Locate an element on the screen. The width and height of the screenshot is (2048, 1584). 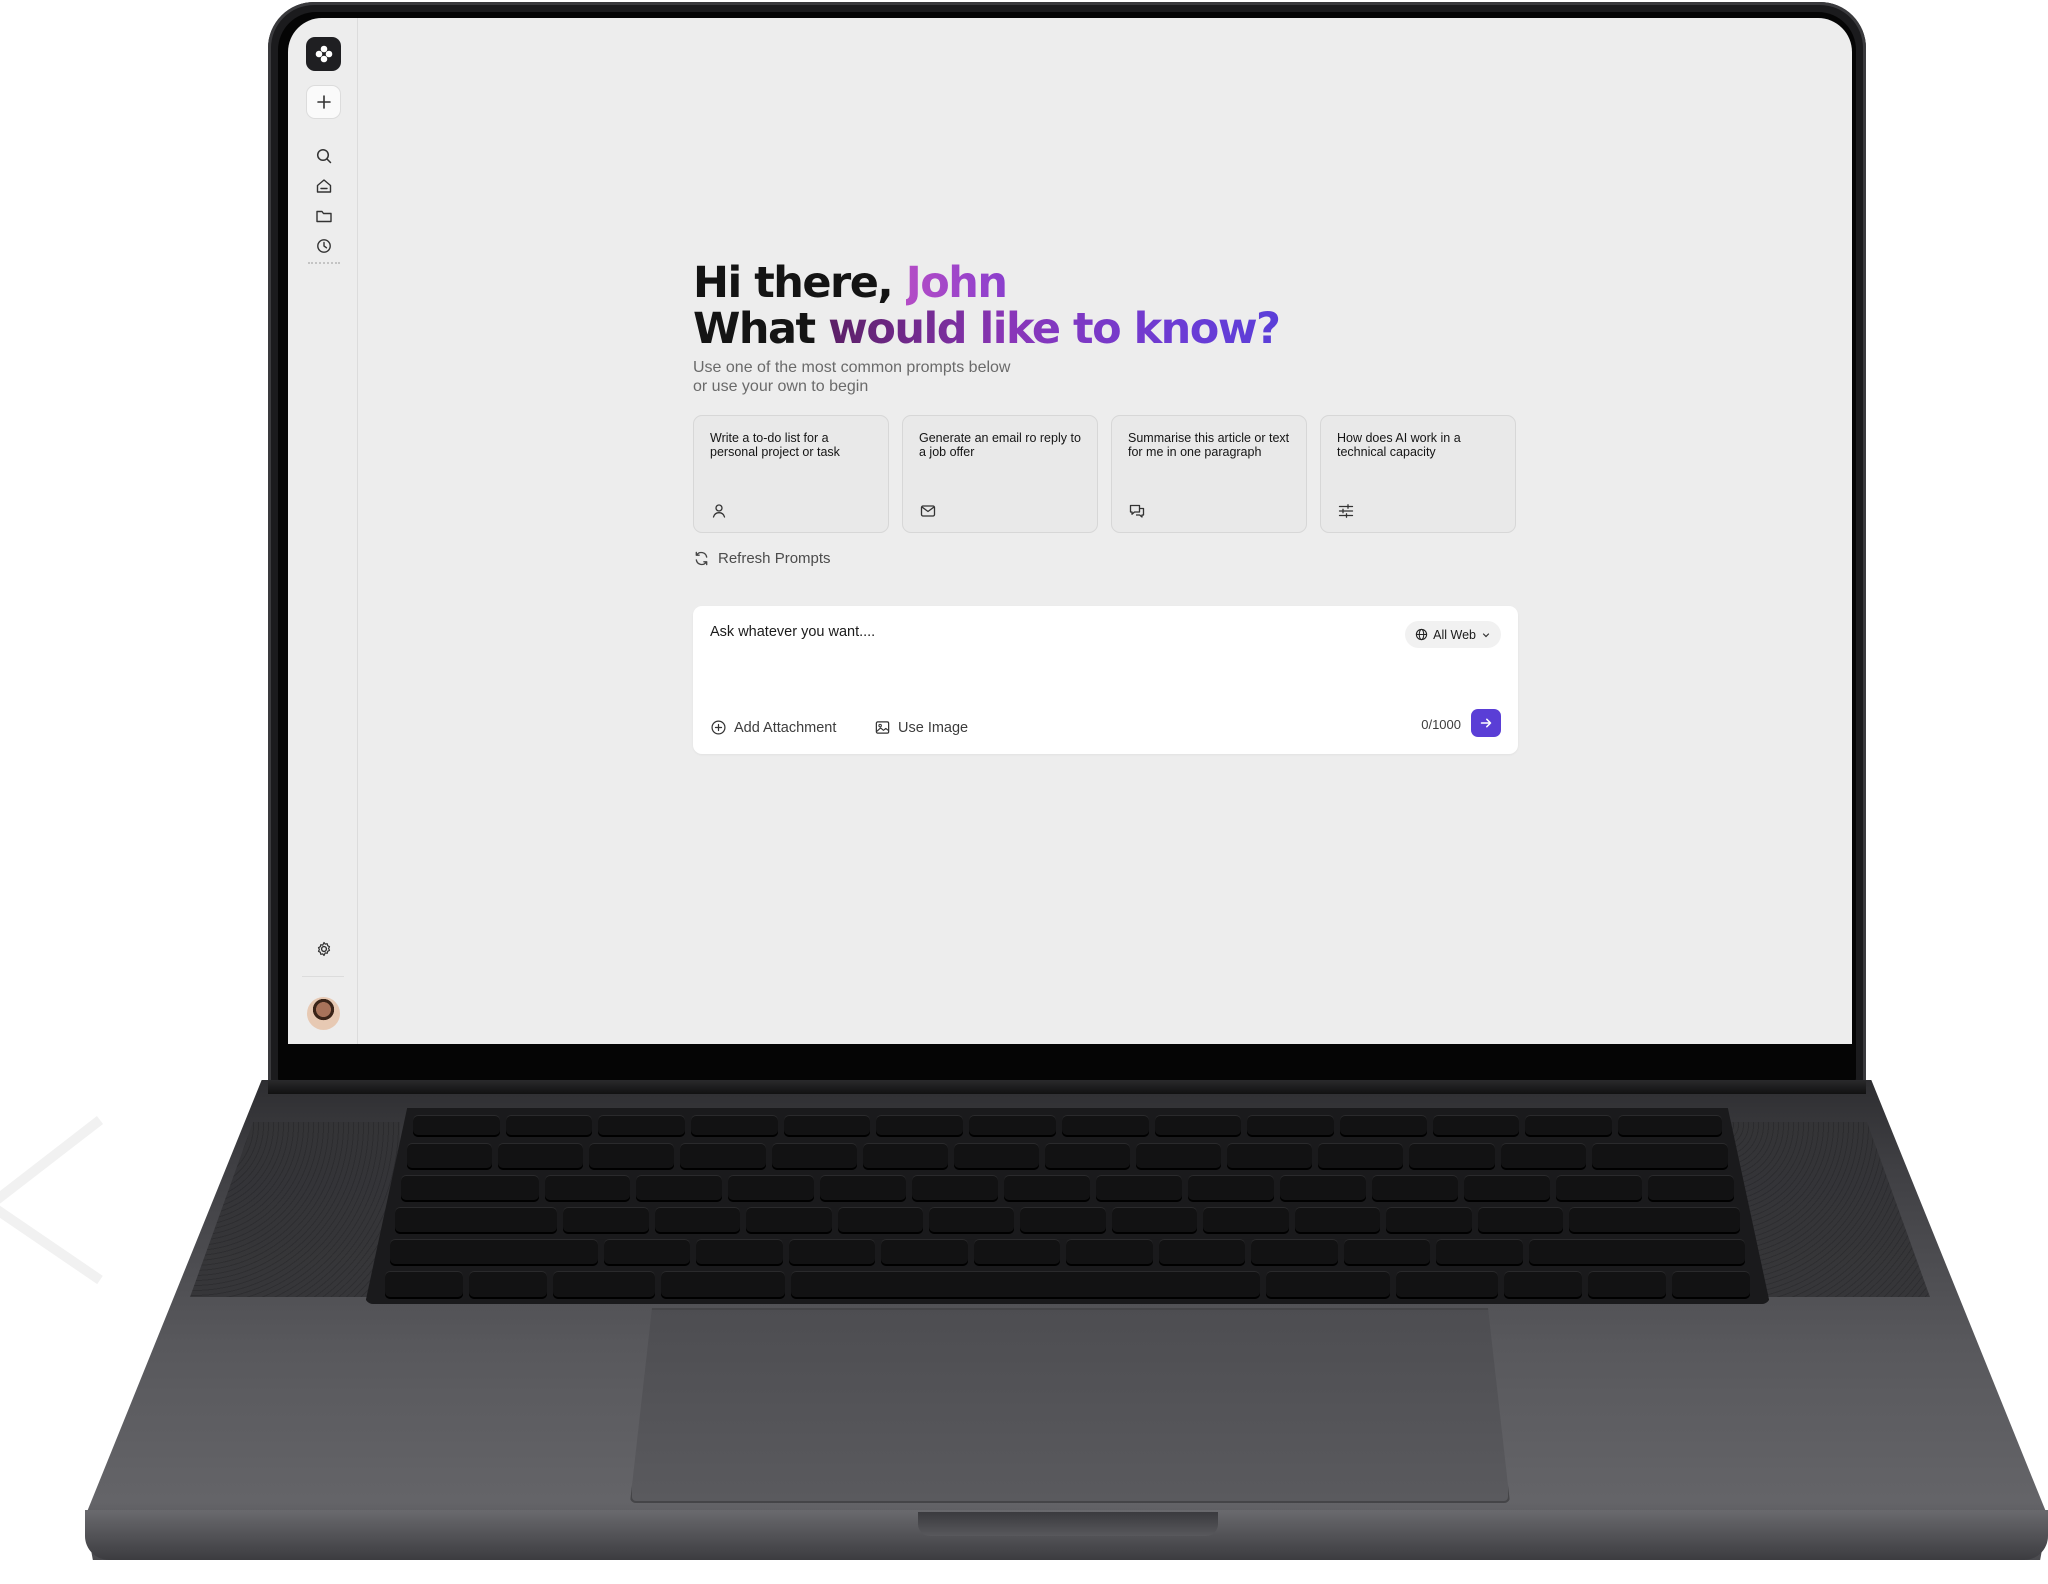
laptop-hinge is located at coordinates (1067, 1087).